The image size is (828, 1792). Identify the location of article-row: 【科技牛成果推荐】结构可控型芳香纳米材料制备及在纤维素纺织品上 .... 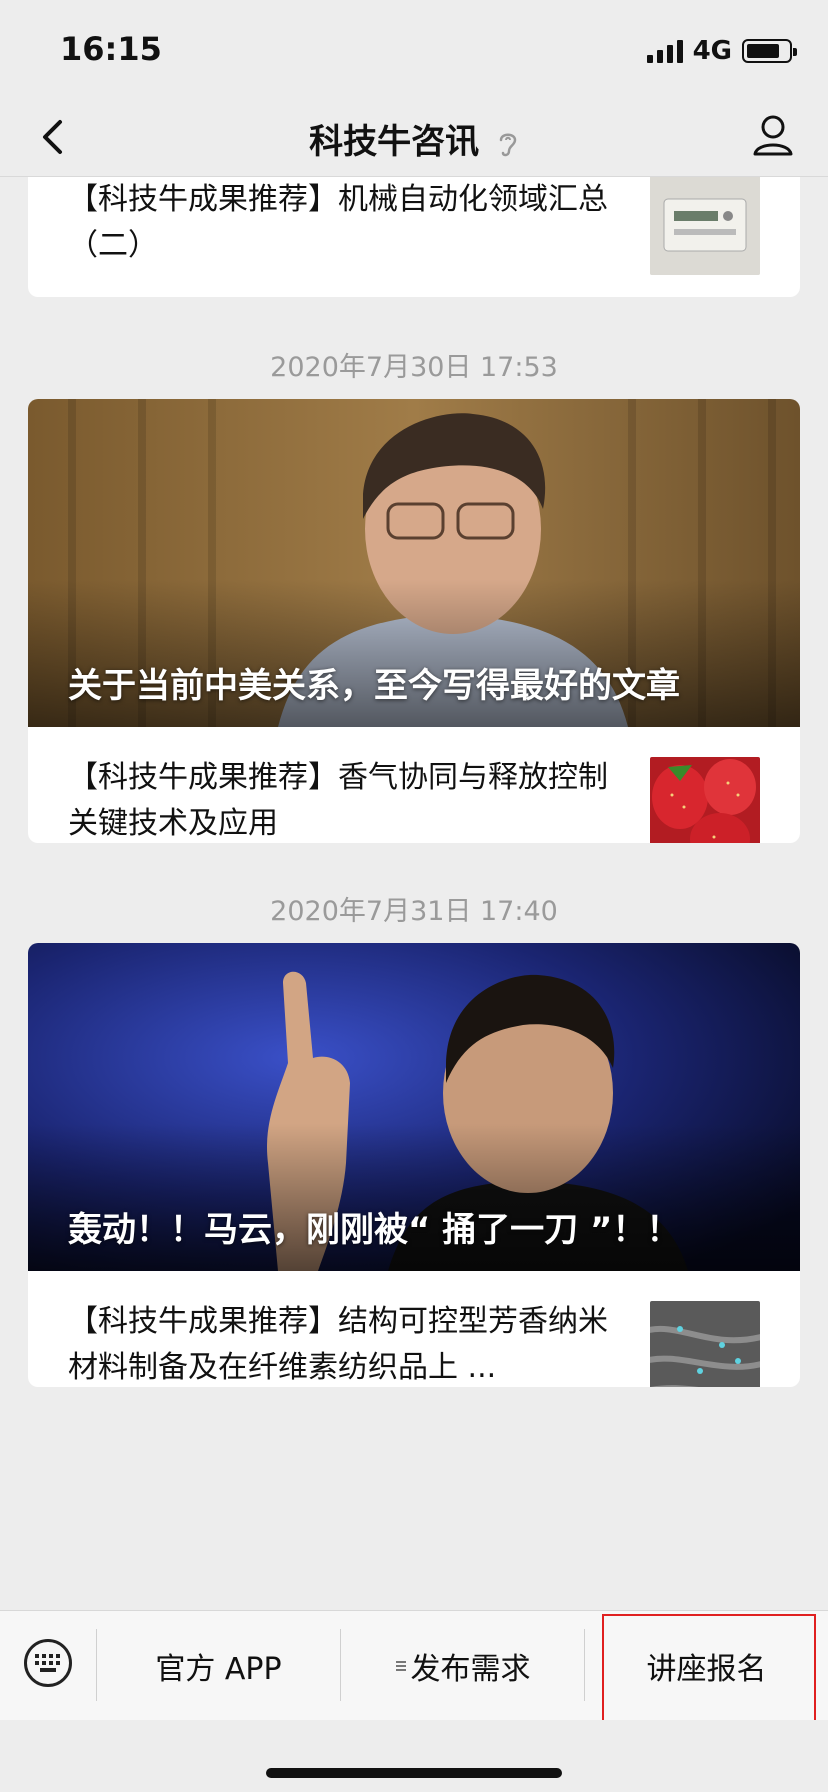
(414, 1329).